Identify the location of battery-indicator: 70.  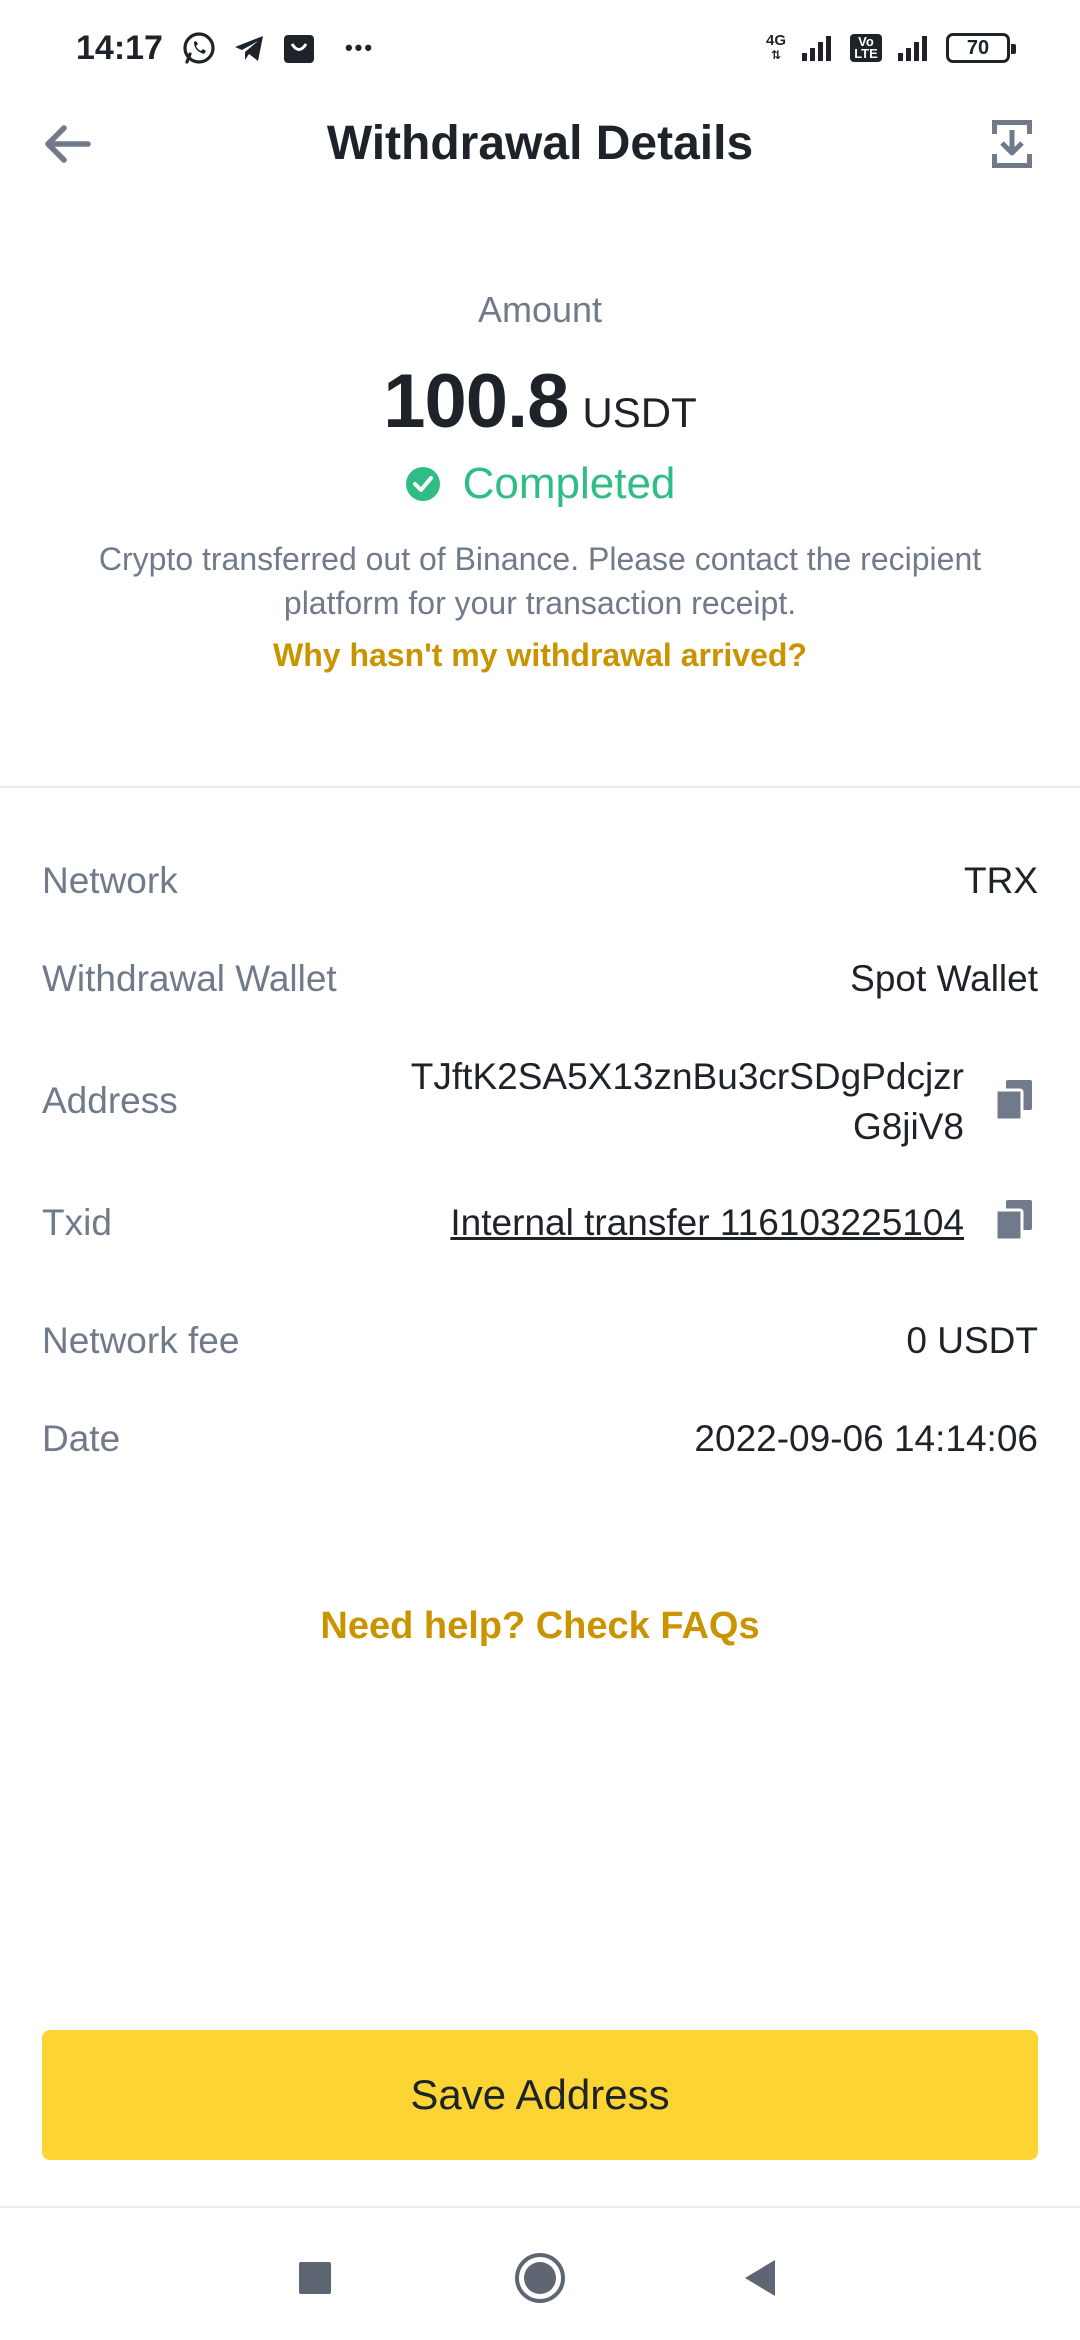
(981, 48).